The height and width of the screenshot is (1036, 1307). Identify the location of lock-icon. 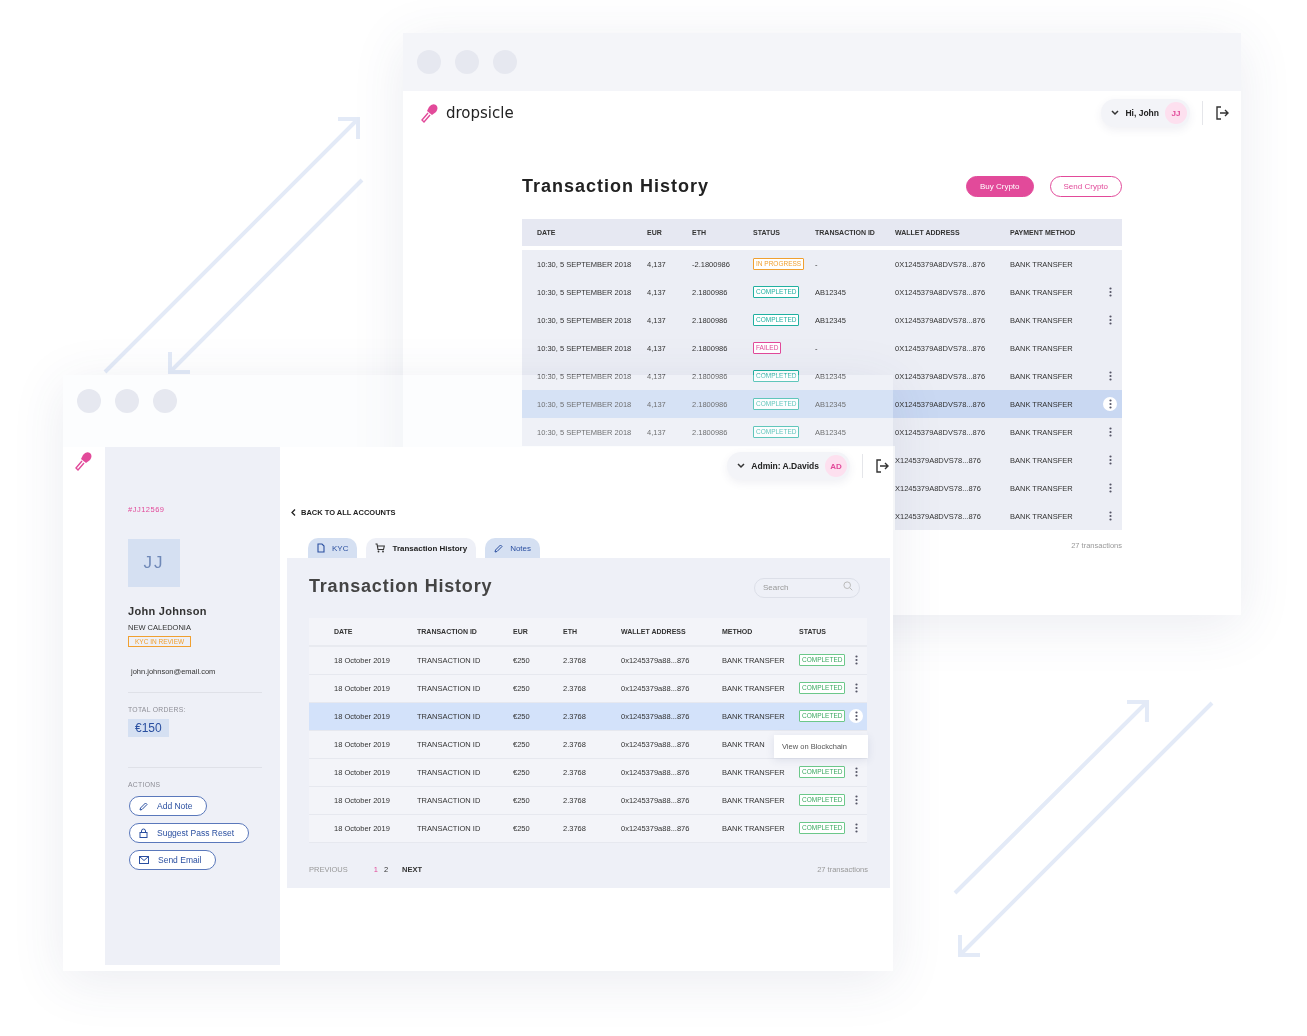
(143, 833).